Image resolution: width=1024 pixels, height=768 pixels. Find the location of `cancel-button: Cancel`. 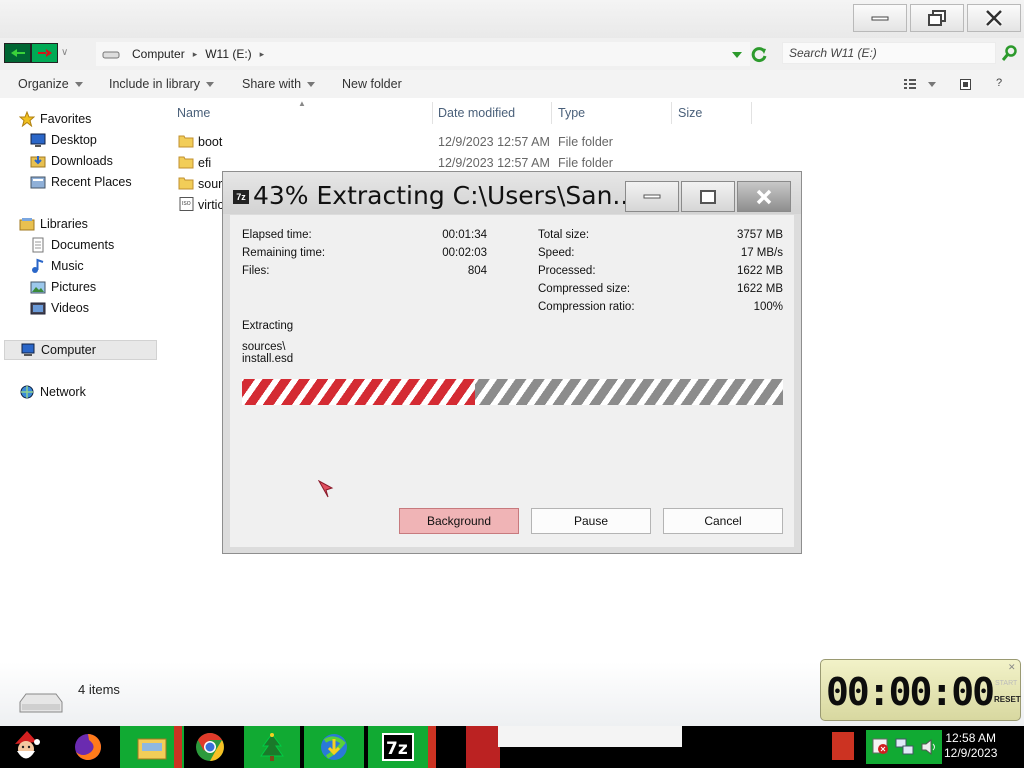

cancel-button: Cancel is located at coordinates (723, 521).